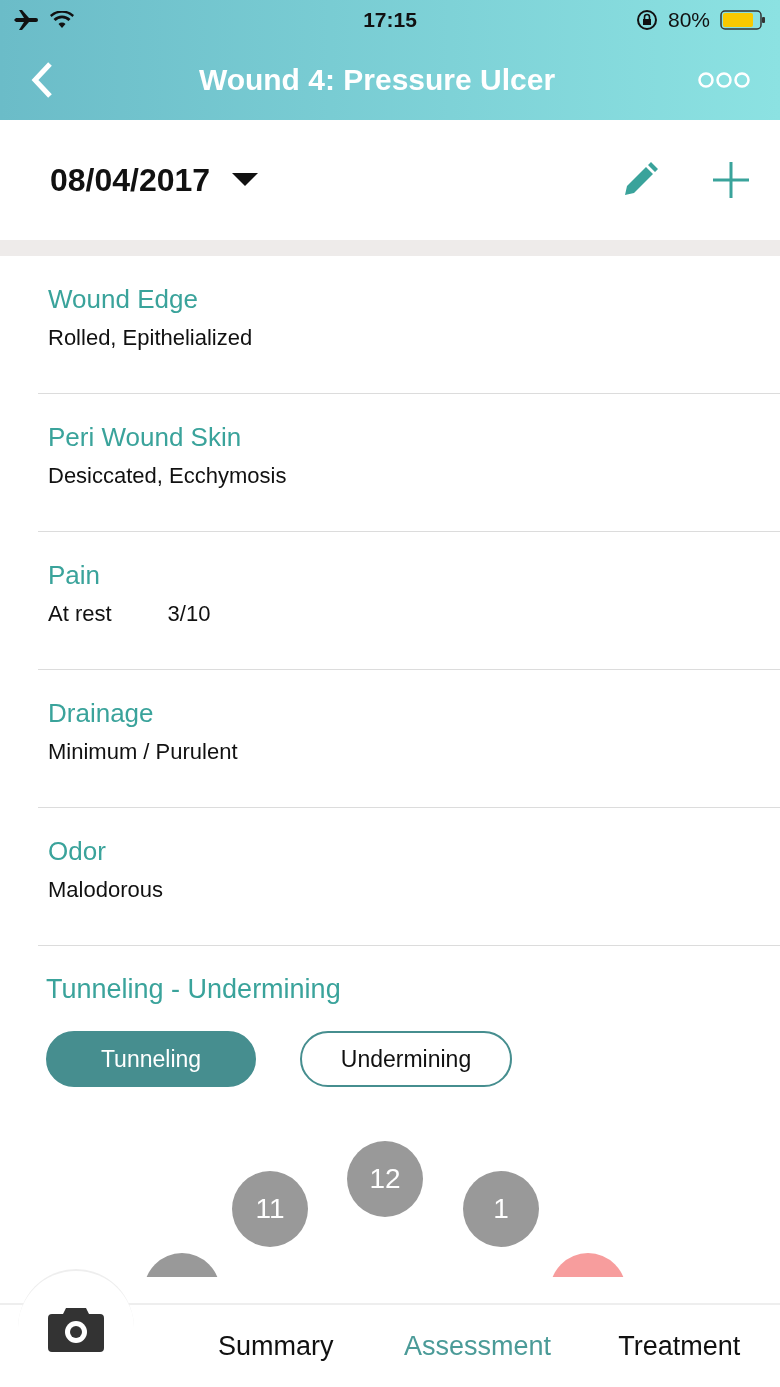 The image size is (780, 1387). Describe the element at coordinates (151, 1059) in the screenshot. I see `segment-toggle: Tunneling` at that location.